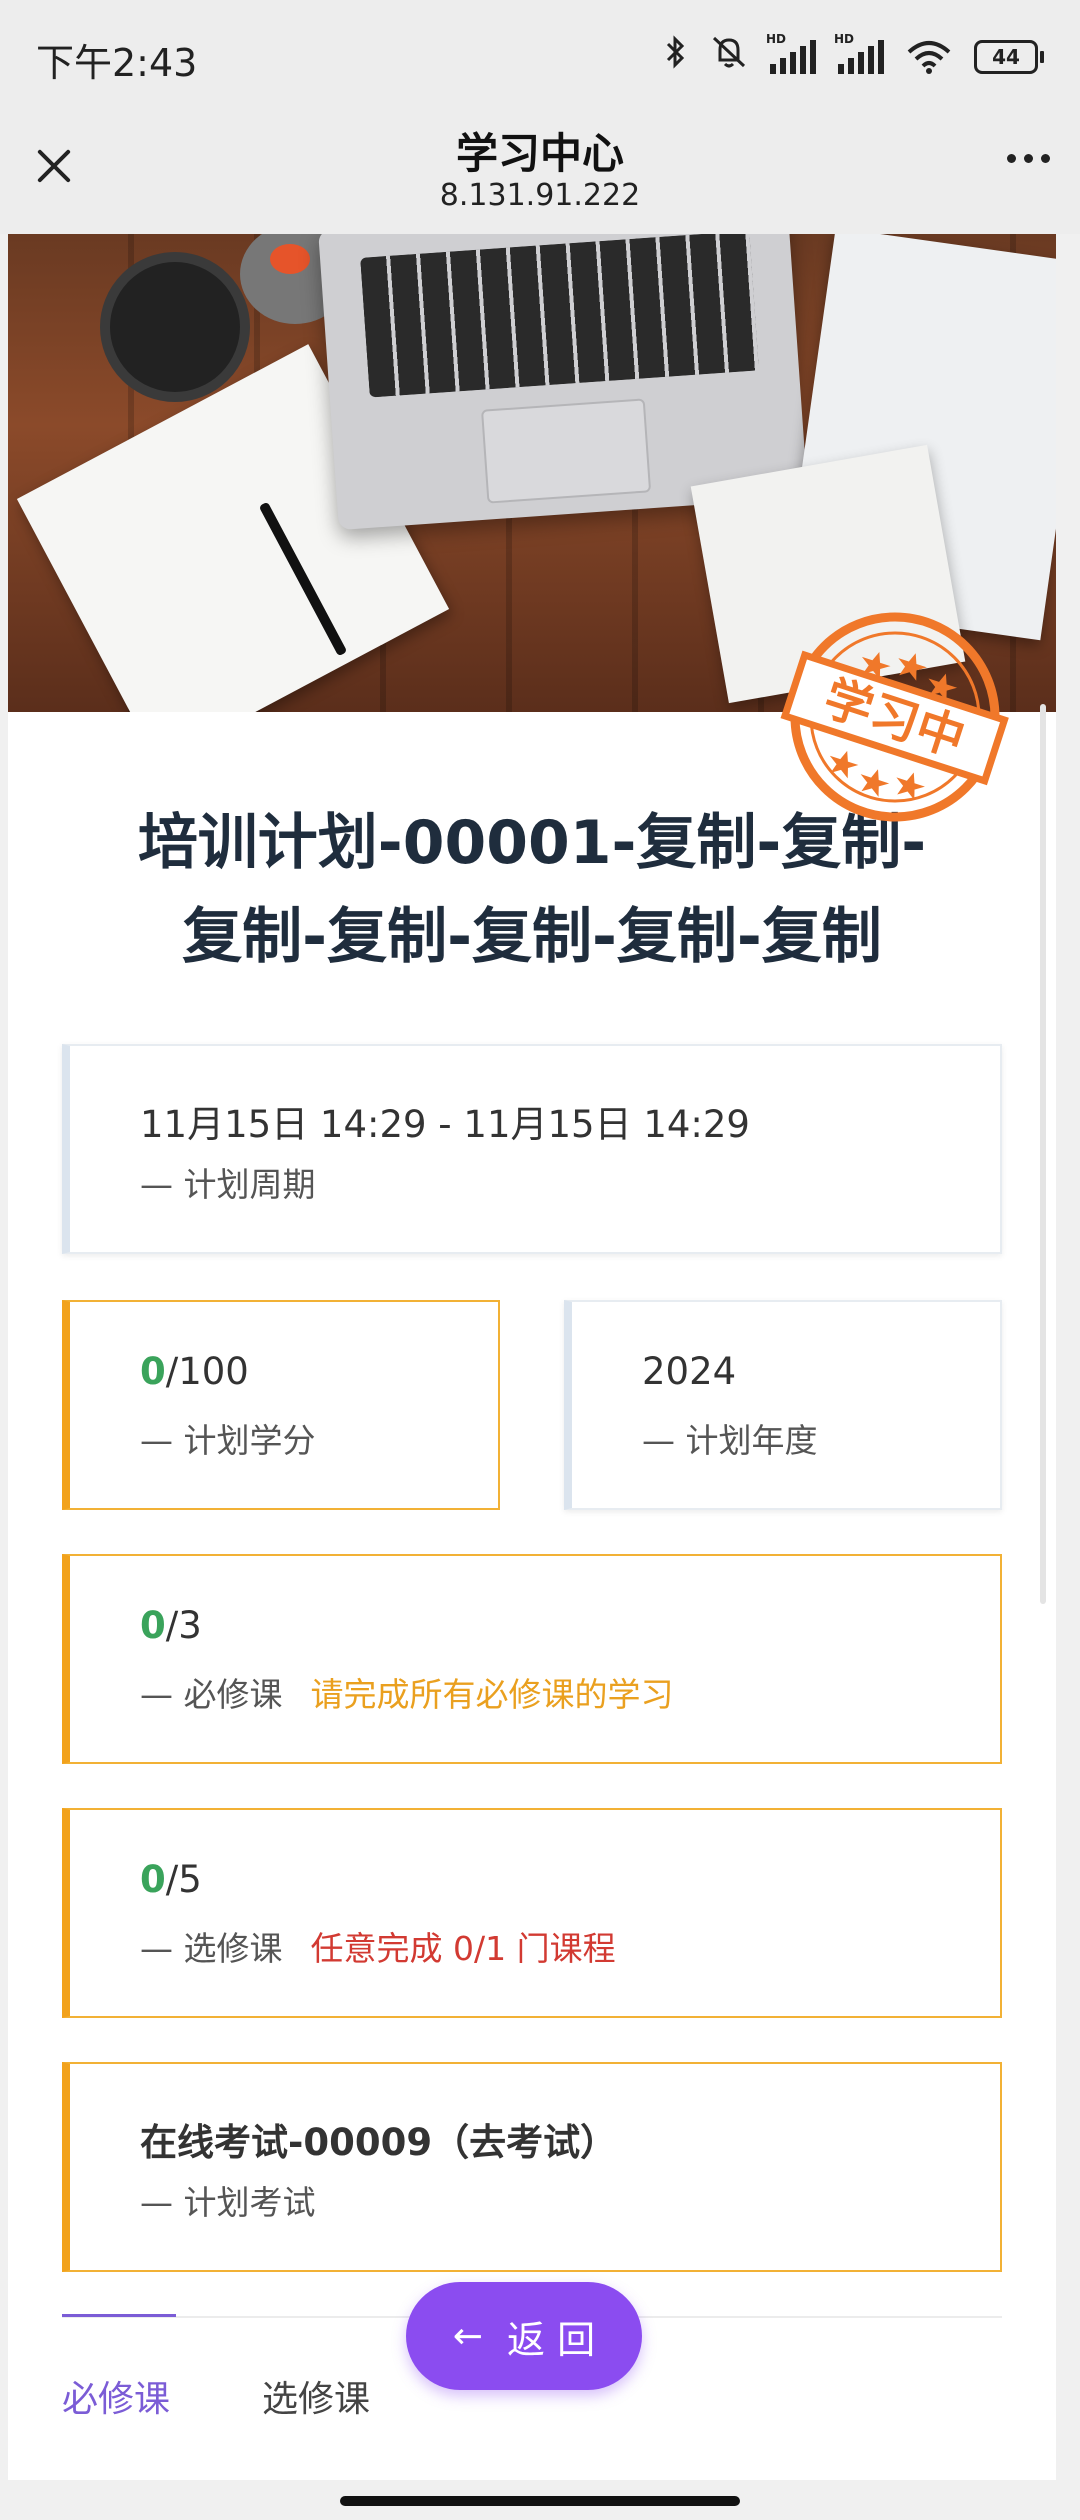 The height and width of the screenshot is (2520, 1080). What do you see at coordinates (689, 1371) in the screenshot?
I see `year-value: 2024` at bounding box center [689, 1371].